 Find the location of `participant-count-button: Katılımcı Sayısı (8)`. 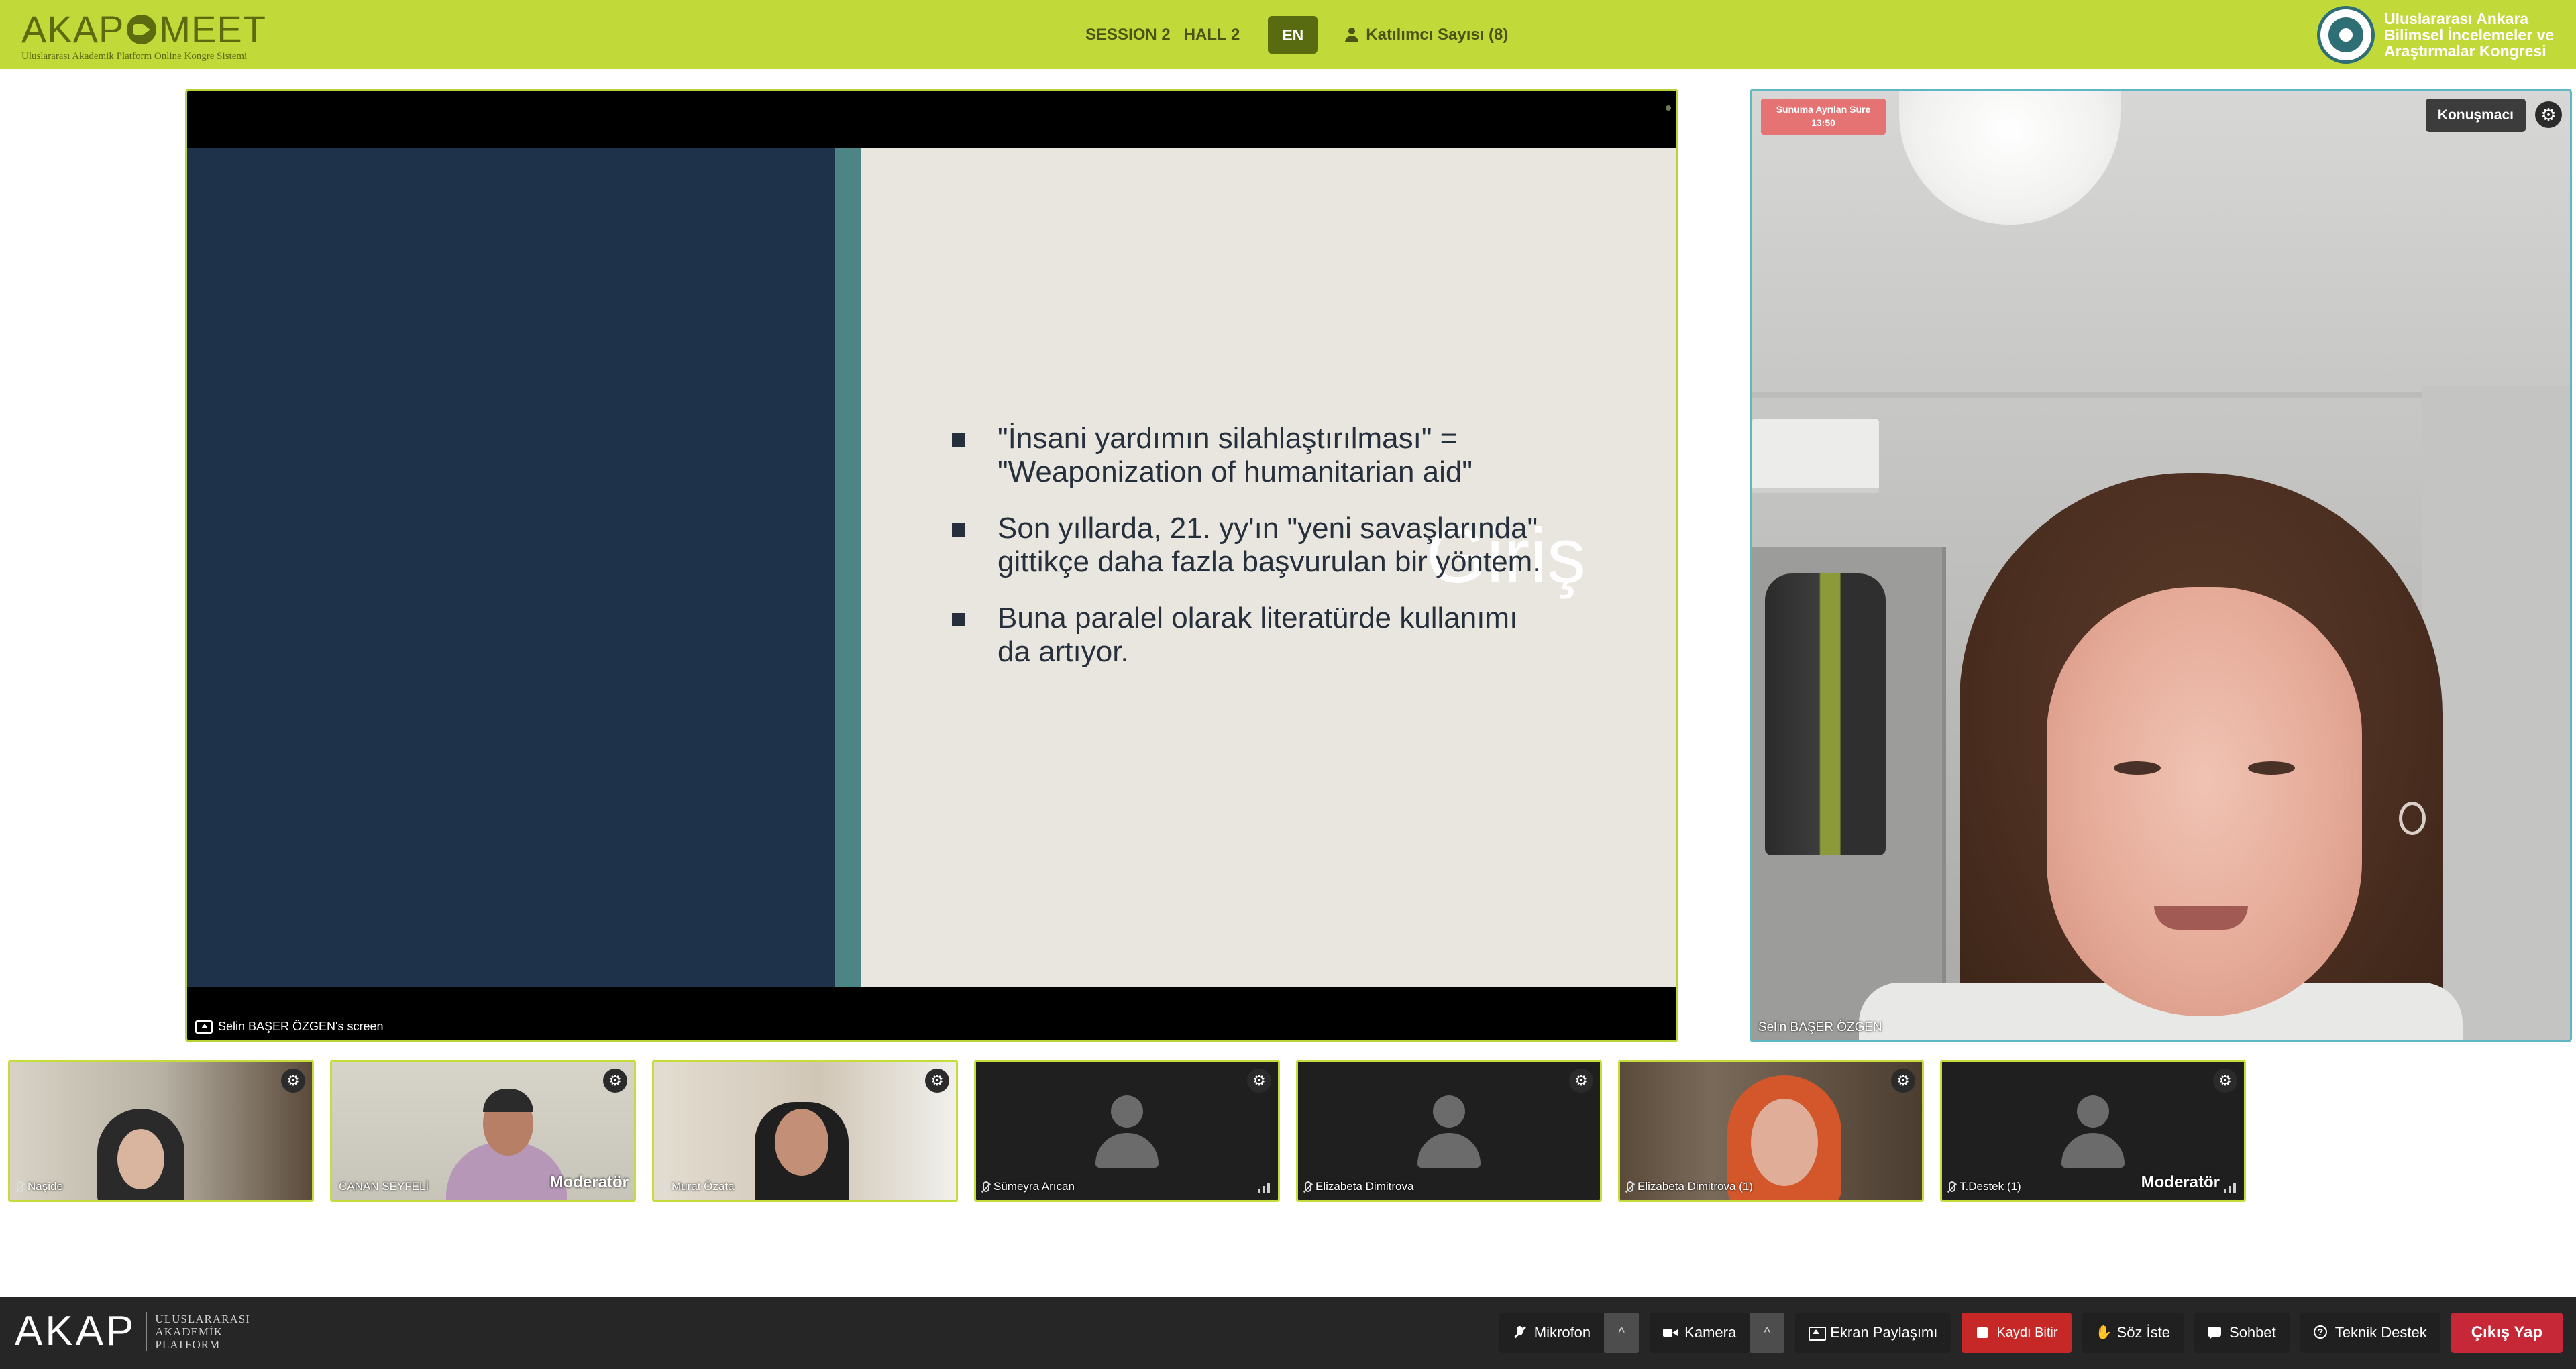

participant-count-button: Katılımcı Sayısı (8) is located at coordinates (1426, 35).